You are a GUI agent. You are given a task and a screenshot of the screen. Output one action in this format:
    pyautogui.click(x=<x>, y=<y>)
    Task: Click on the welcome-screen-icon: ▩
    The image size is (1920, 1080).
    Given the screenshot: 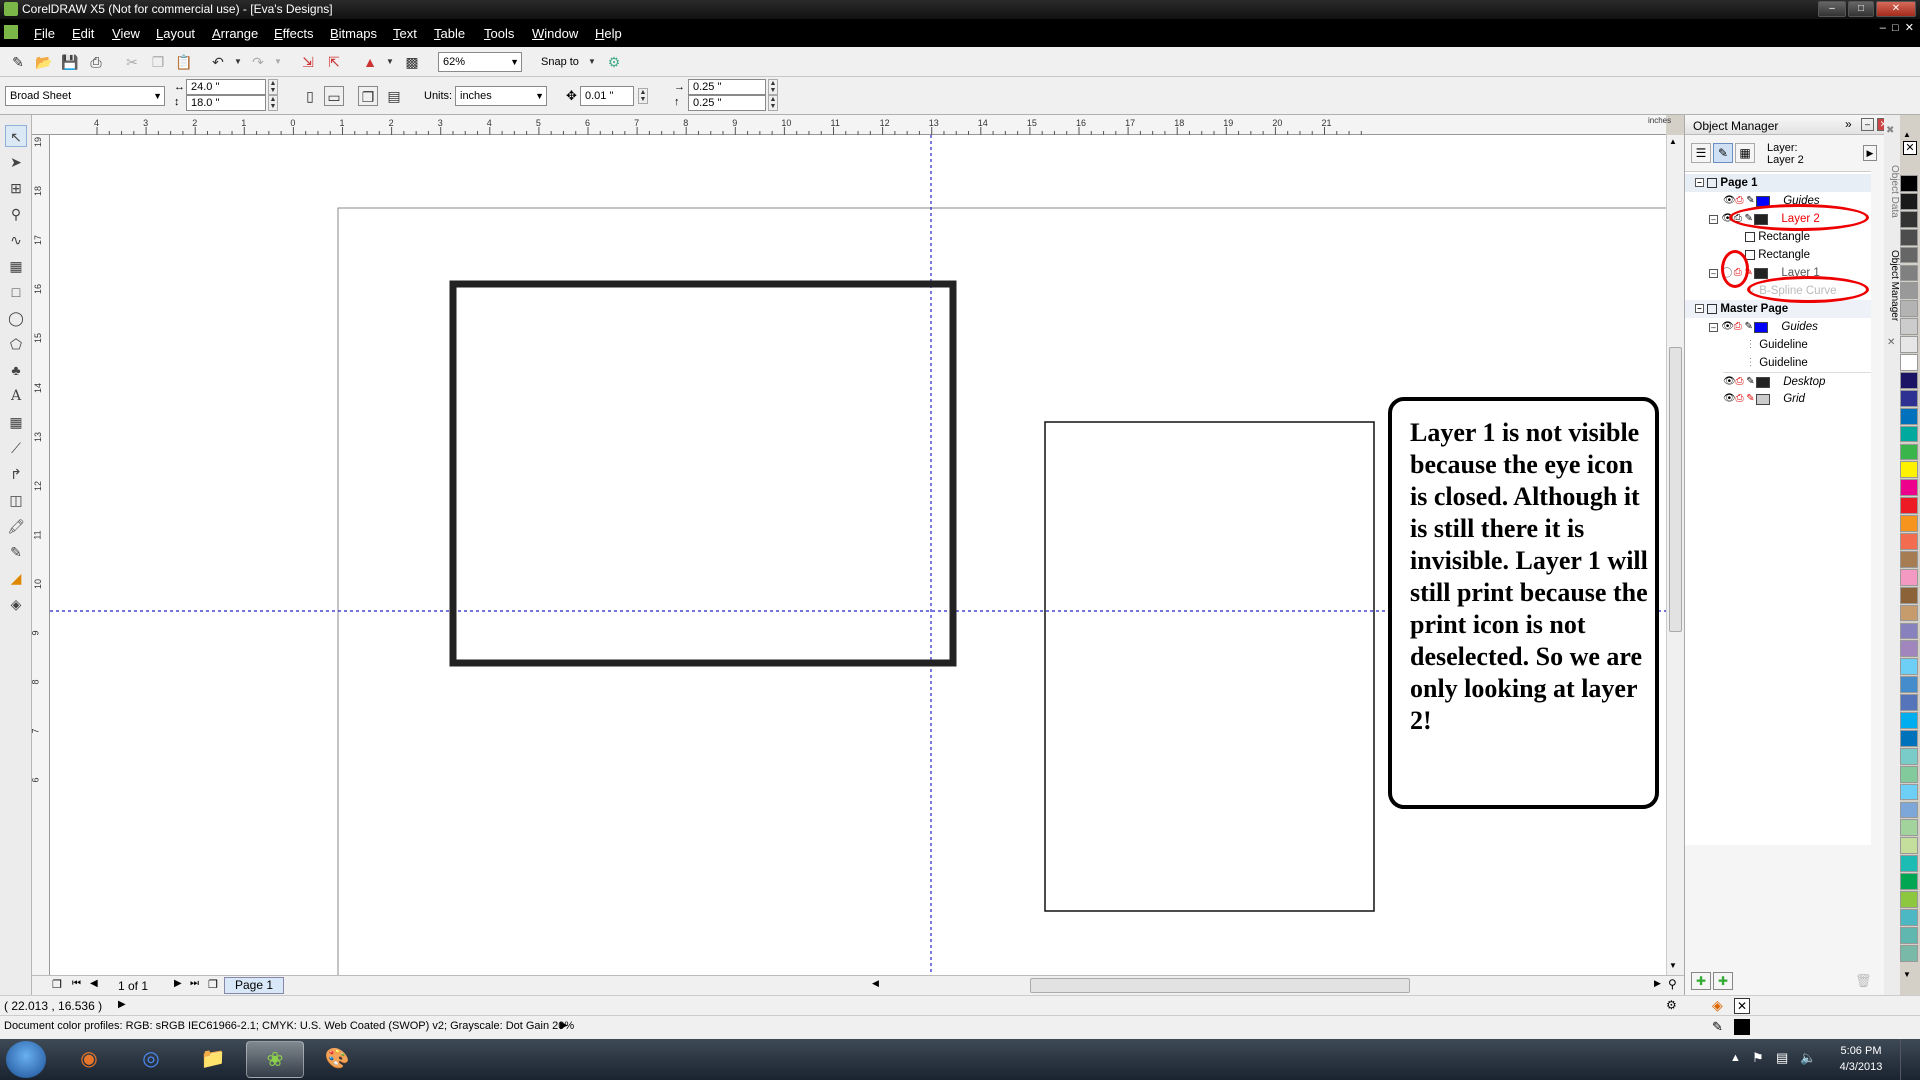 What is the action you would take?
    pyautogui.click(x=412, y=62)
    